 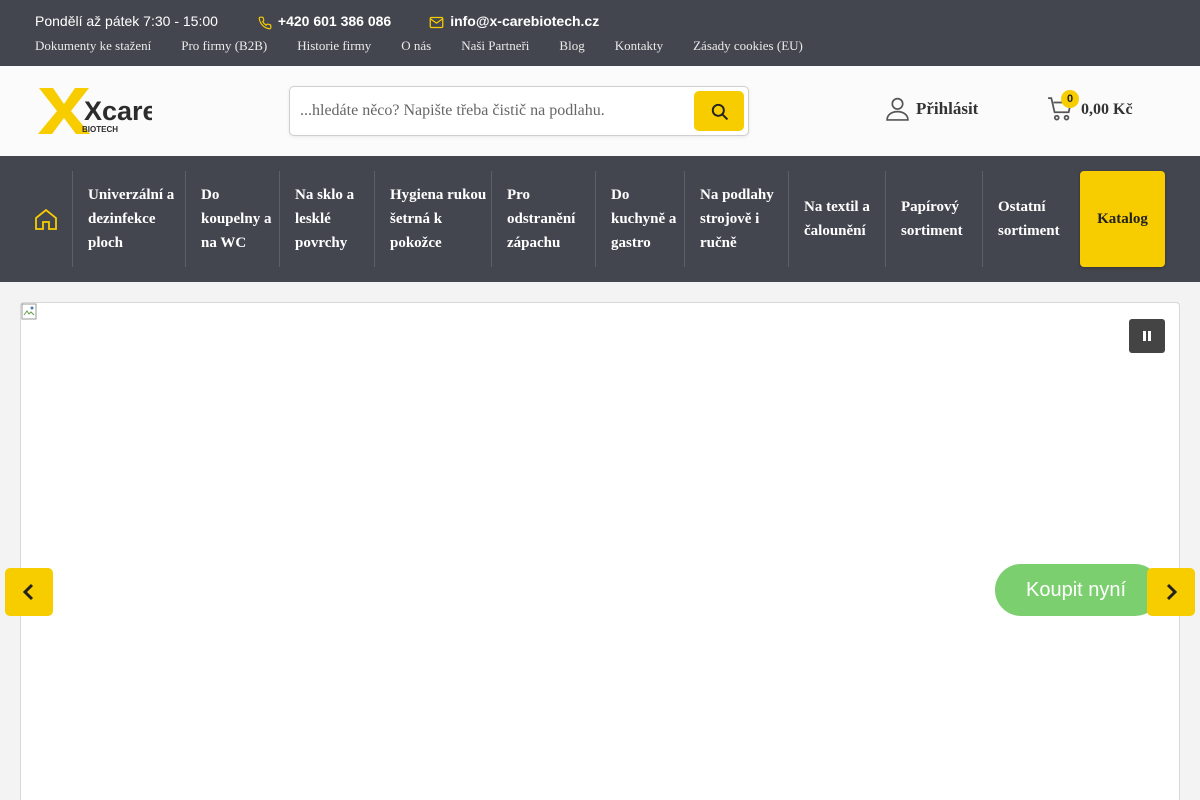 What do you see at coordinates (416, 46) in the screenshot?
I see `link-about: O nás` at bounding box center [416, 46].